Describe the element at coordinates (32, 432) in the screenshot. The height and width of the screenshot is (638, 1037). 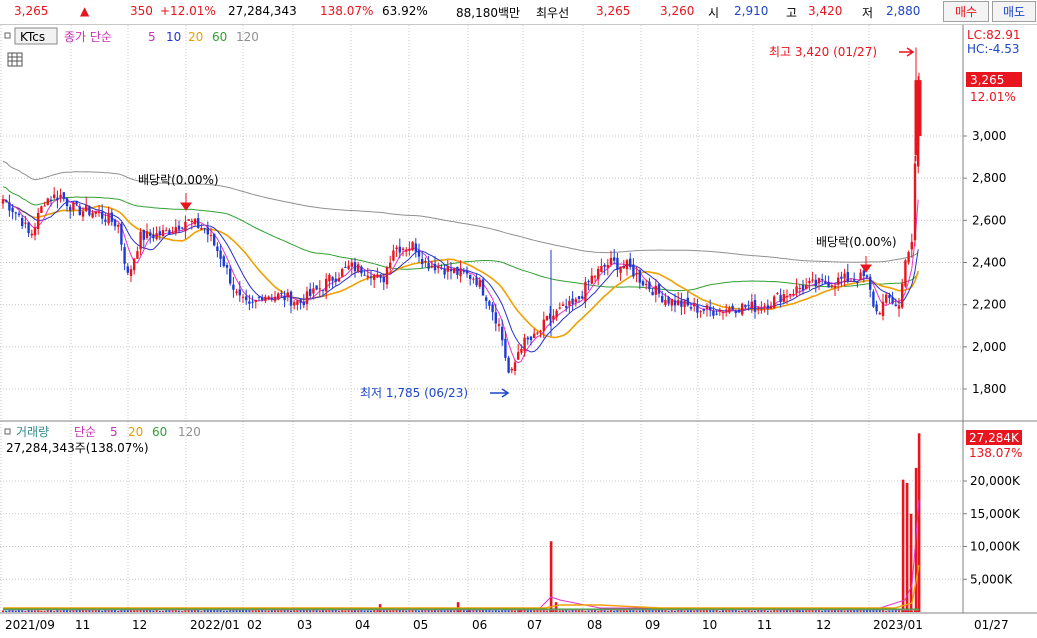
I see `volume-legend-title: 거래량` at that location.